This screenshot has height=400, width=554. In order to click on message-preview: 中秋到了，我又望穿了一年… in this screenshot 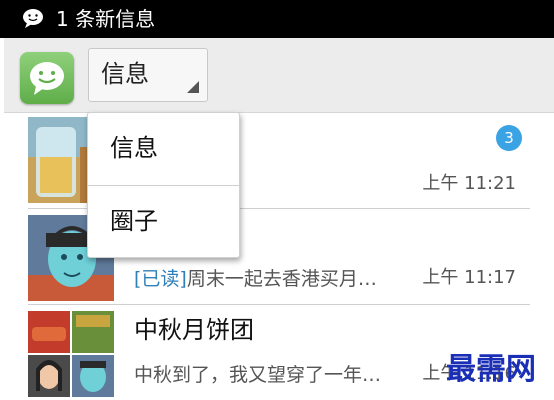, I will do `click(258, 375)`.